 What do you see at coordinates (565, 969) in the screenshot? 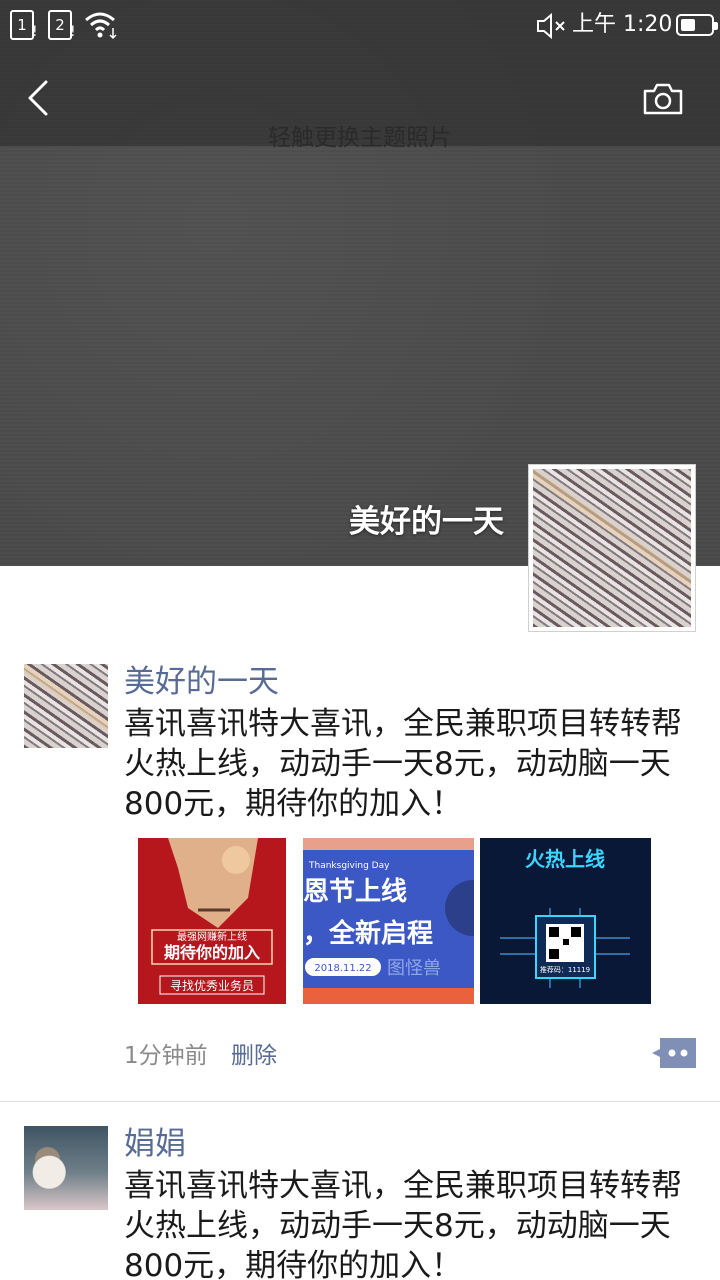
I see `poster-code: 推荐码：11119` at bounding box center [565, 969].